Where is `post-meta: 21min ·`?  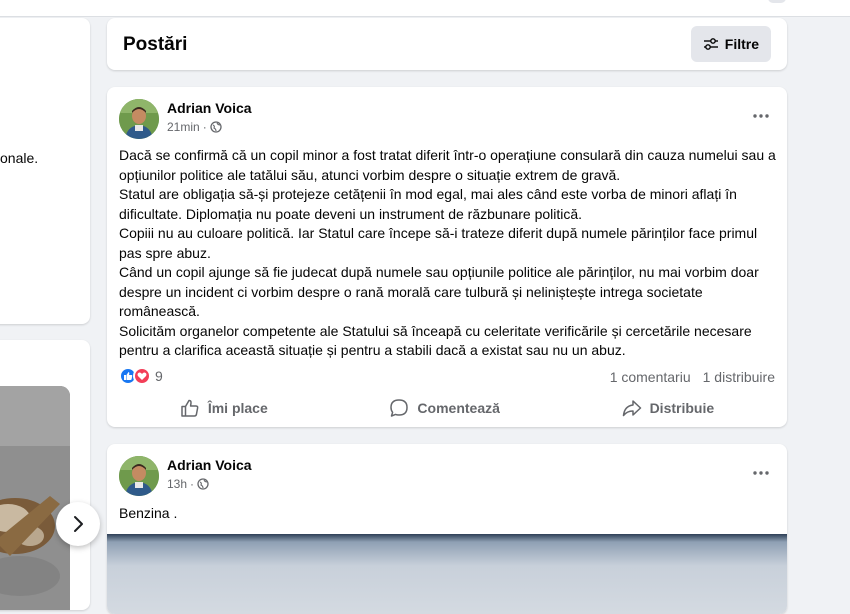 post-meta: 21min · is located at coordinates (194, 127).